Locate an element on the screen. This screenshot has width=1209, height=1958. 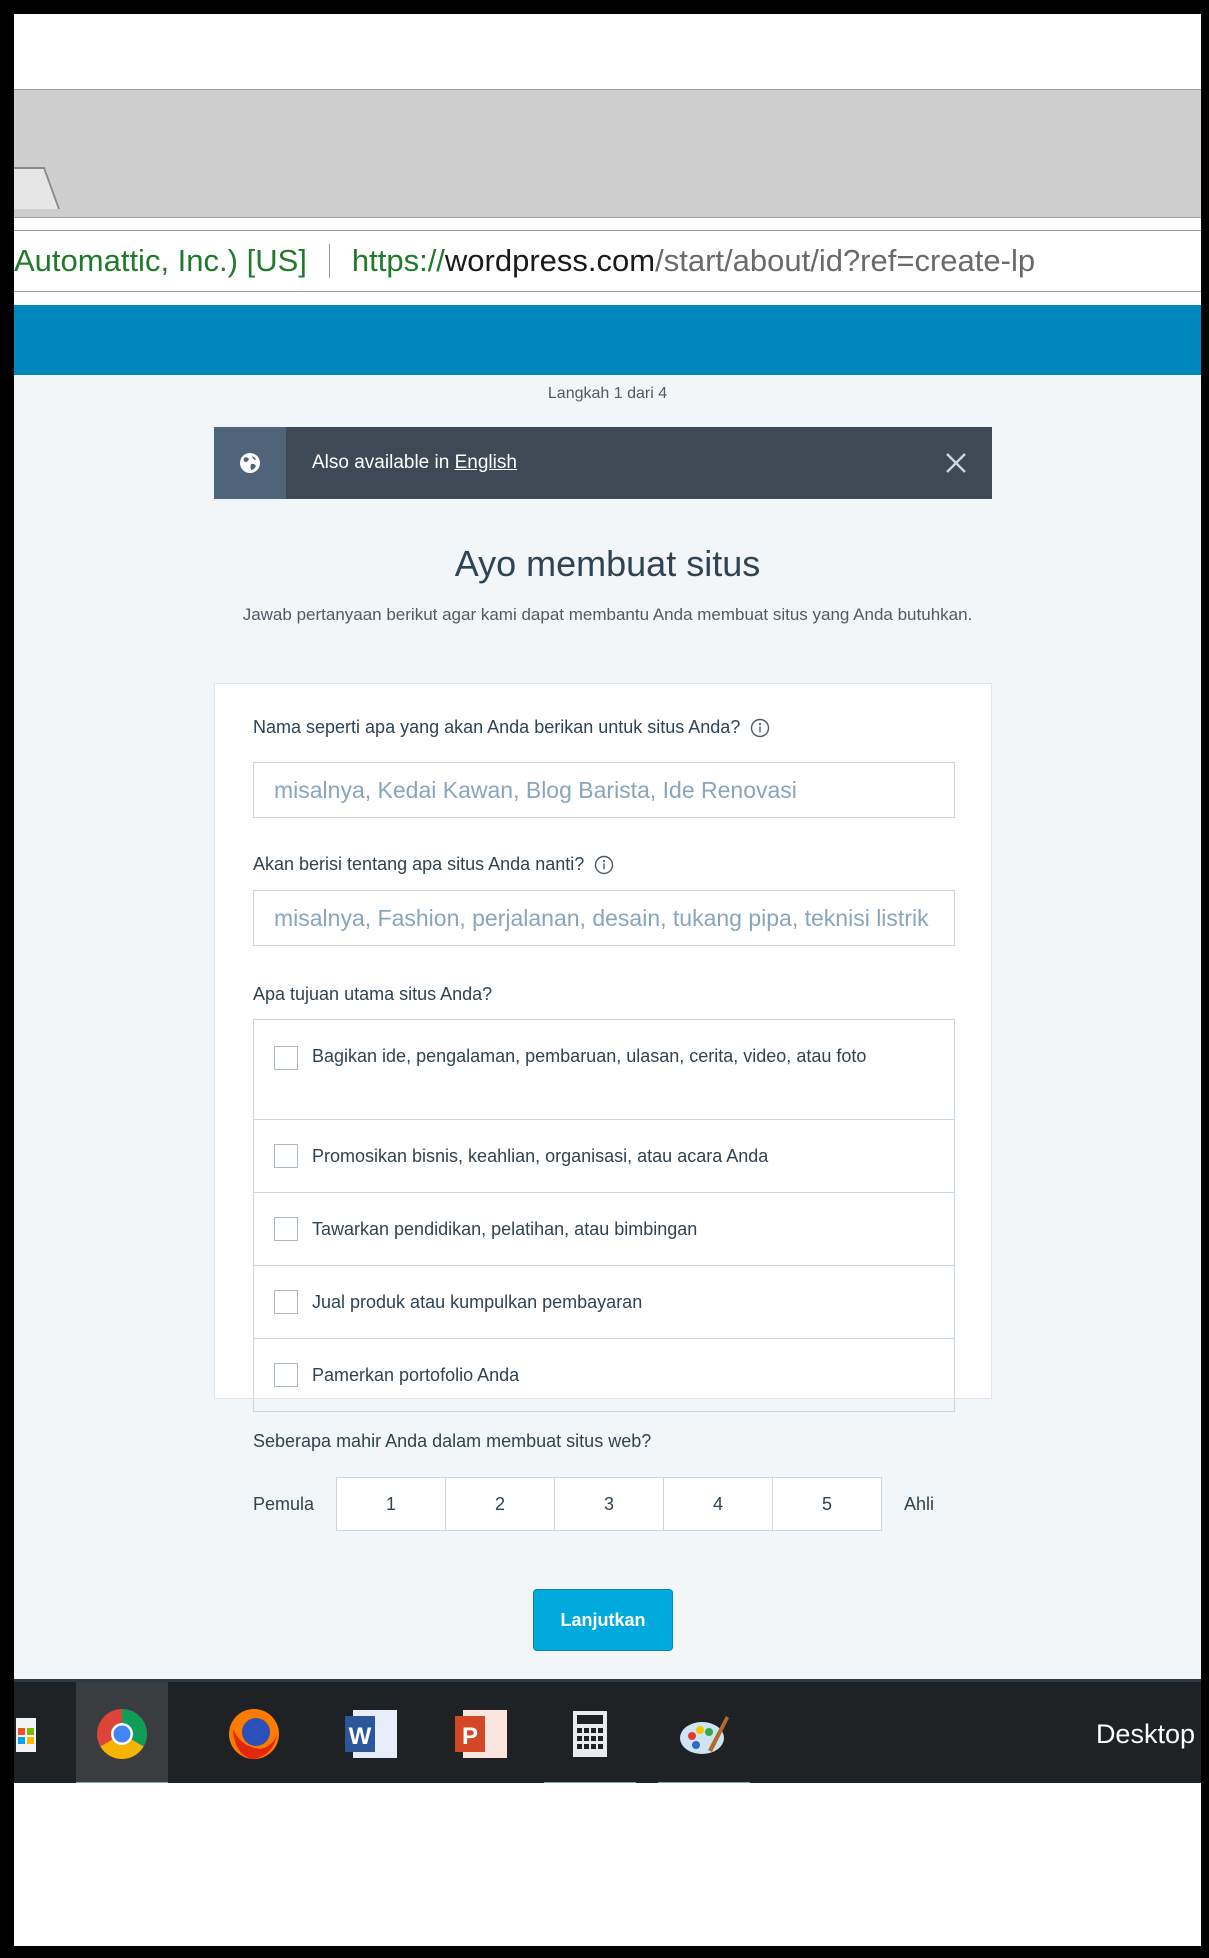
scale-low-label: Pemula is located at coordinates (284, 1503).